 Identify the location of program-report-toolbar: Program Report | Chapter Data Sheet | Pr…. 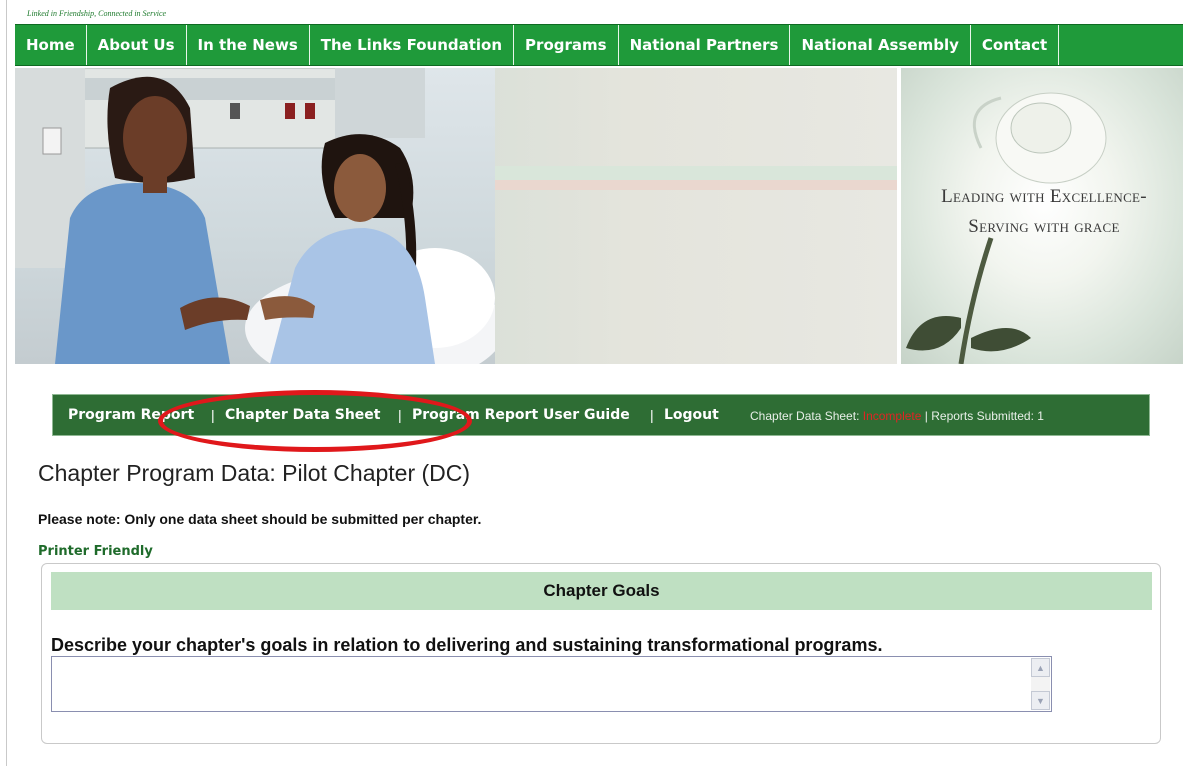
(601, 415).